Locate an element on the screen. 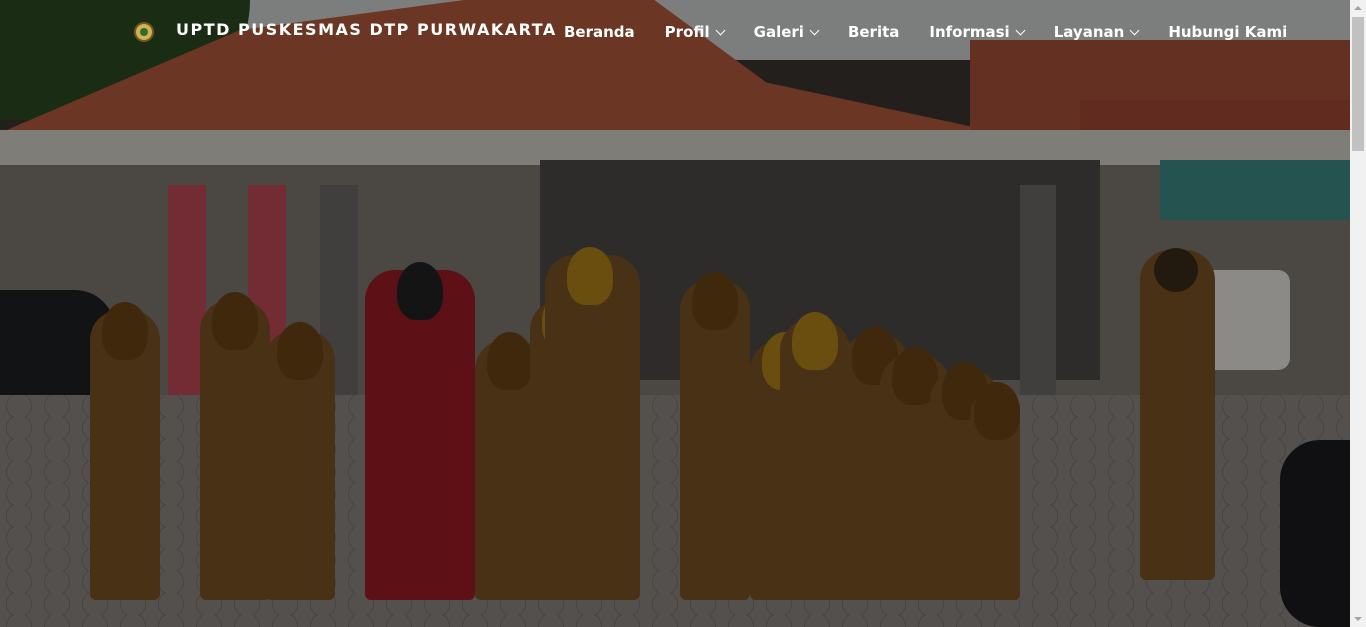 This screenshot has width=1366, height=627. nav-item-label: Galeri is located at coordinates (778, 32).